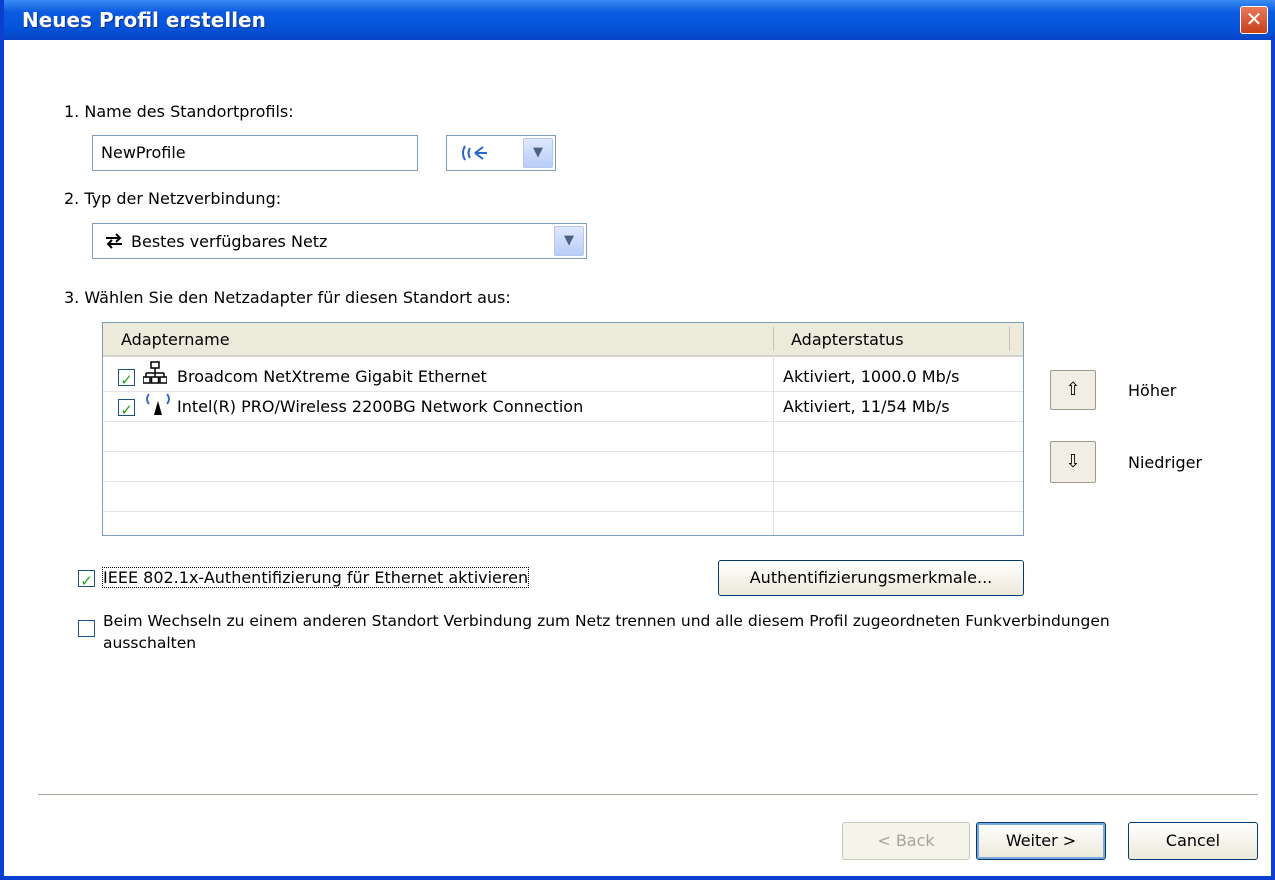 The width and height of the screenshot is (1275, 880). What do you see at coordinates (847, 339) in the screenshot?
I see `column-header-adapterstatus: Adapterstatus` at bounding box center [847, 339].